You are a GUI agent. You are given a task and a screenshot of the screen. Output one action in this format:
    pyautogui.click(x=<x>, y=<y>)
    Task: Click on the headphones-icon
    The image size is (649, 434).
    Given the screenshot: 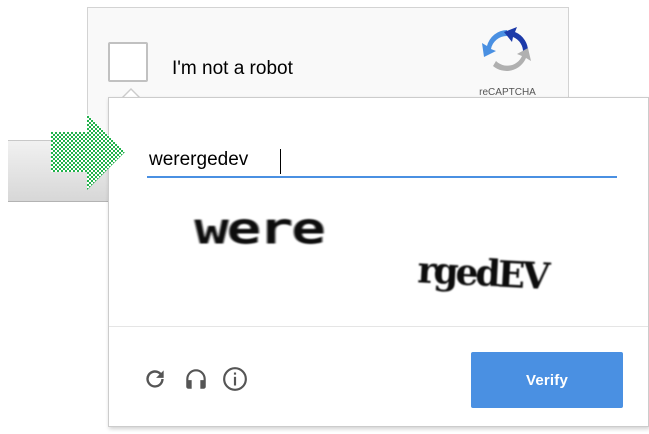 What is the action you would take?
    pyautogui.click(x=196, y=379)
    